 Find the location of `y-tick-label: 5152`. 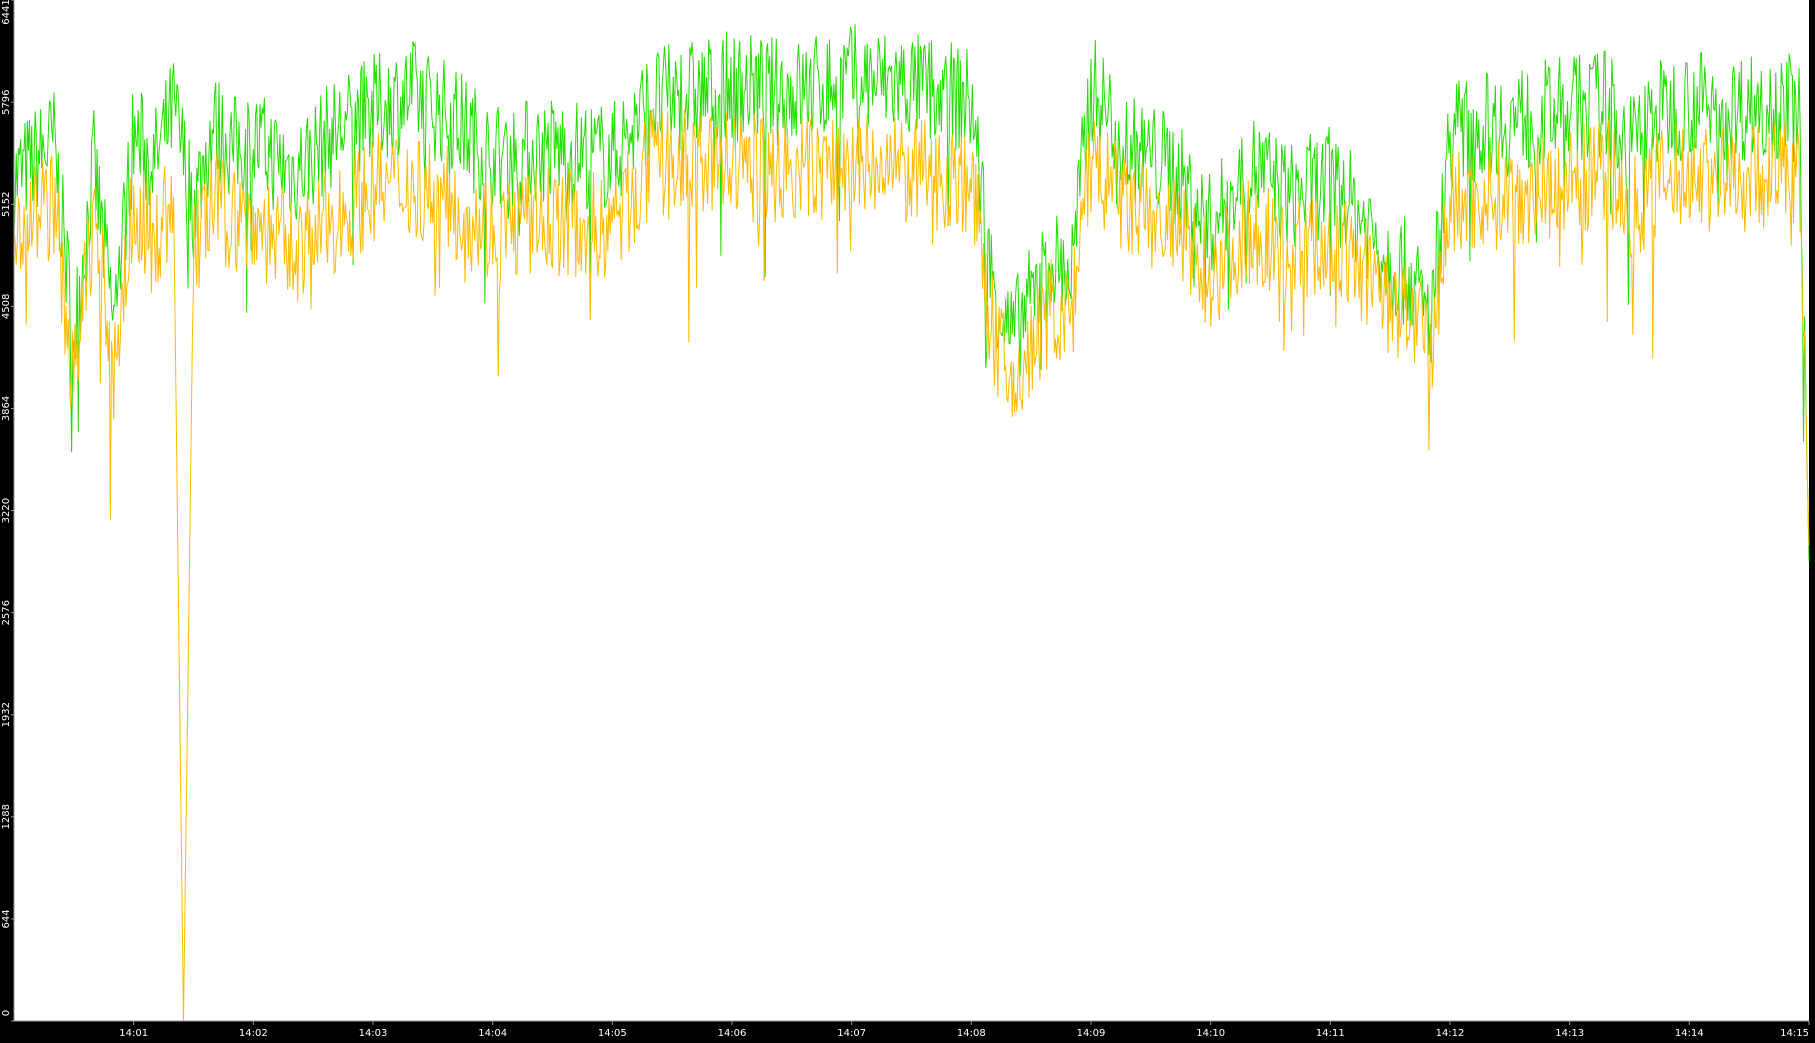

y-tick-label: 5152 is located at coordinates (6, 204).